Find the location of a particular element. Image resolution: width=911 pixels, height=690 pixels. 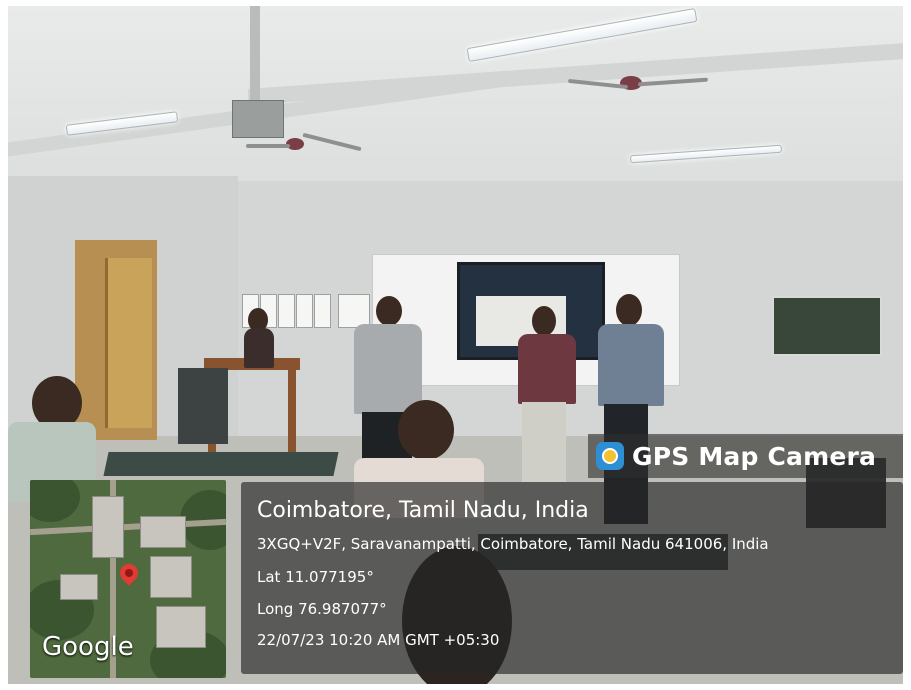

wall-frame is located at coordinates (827, 326).